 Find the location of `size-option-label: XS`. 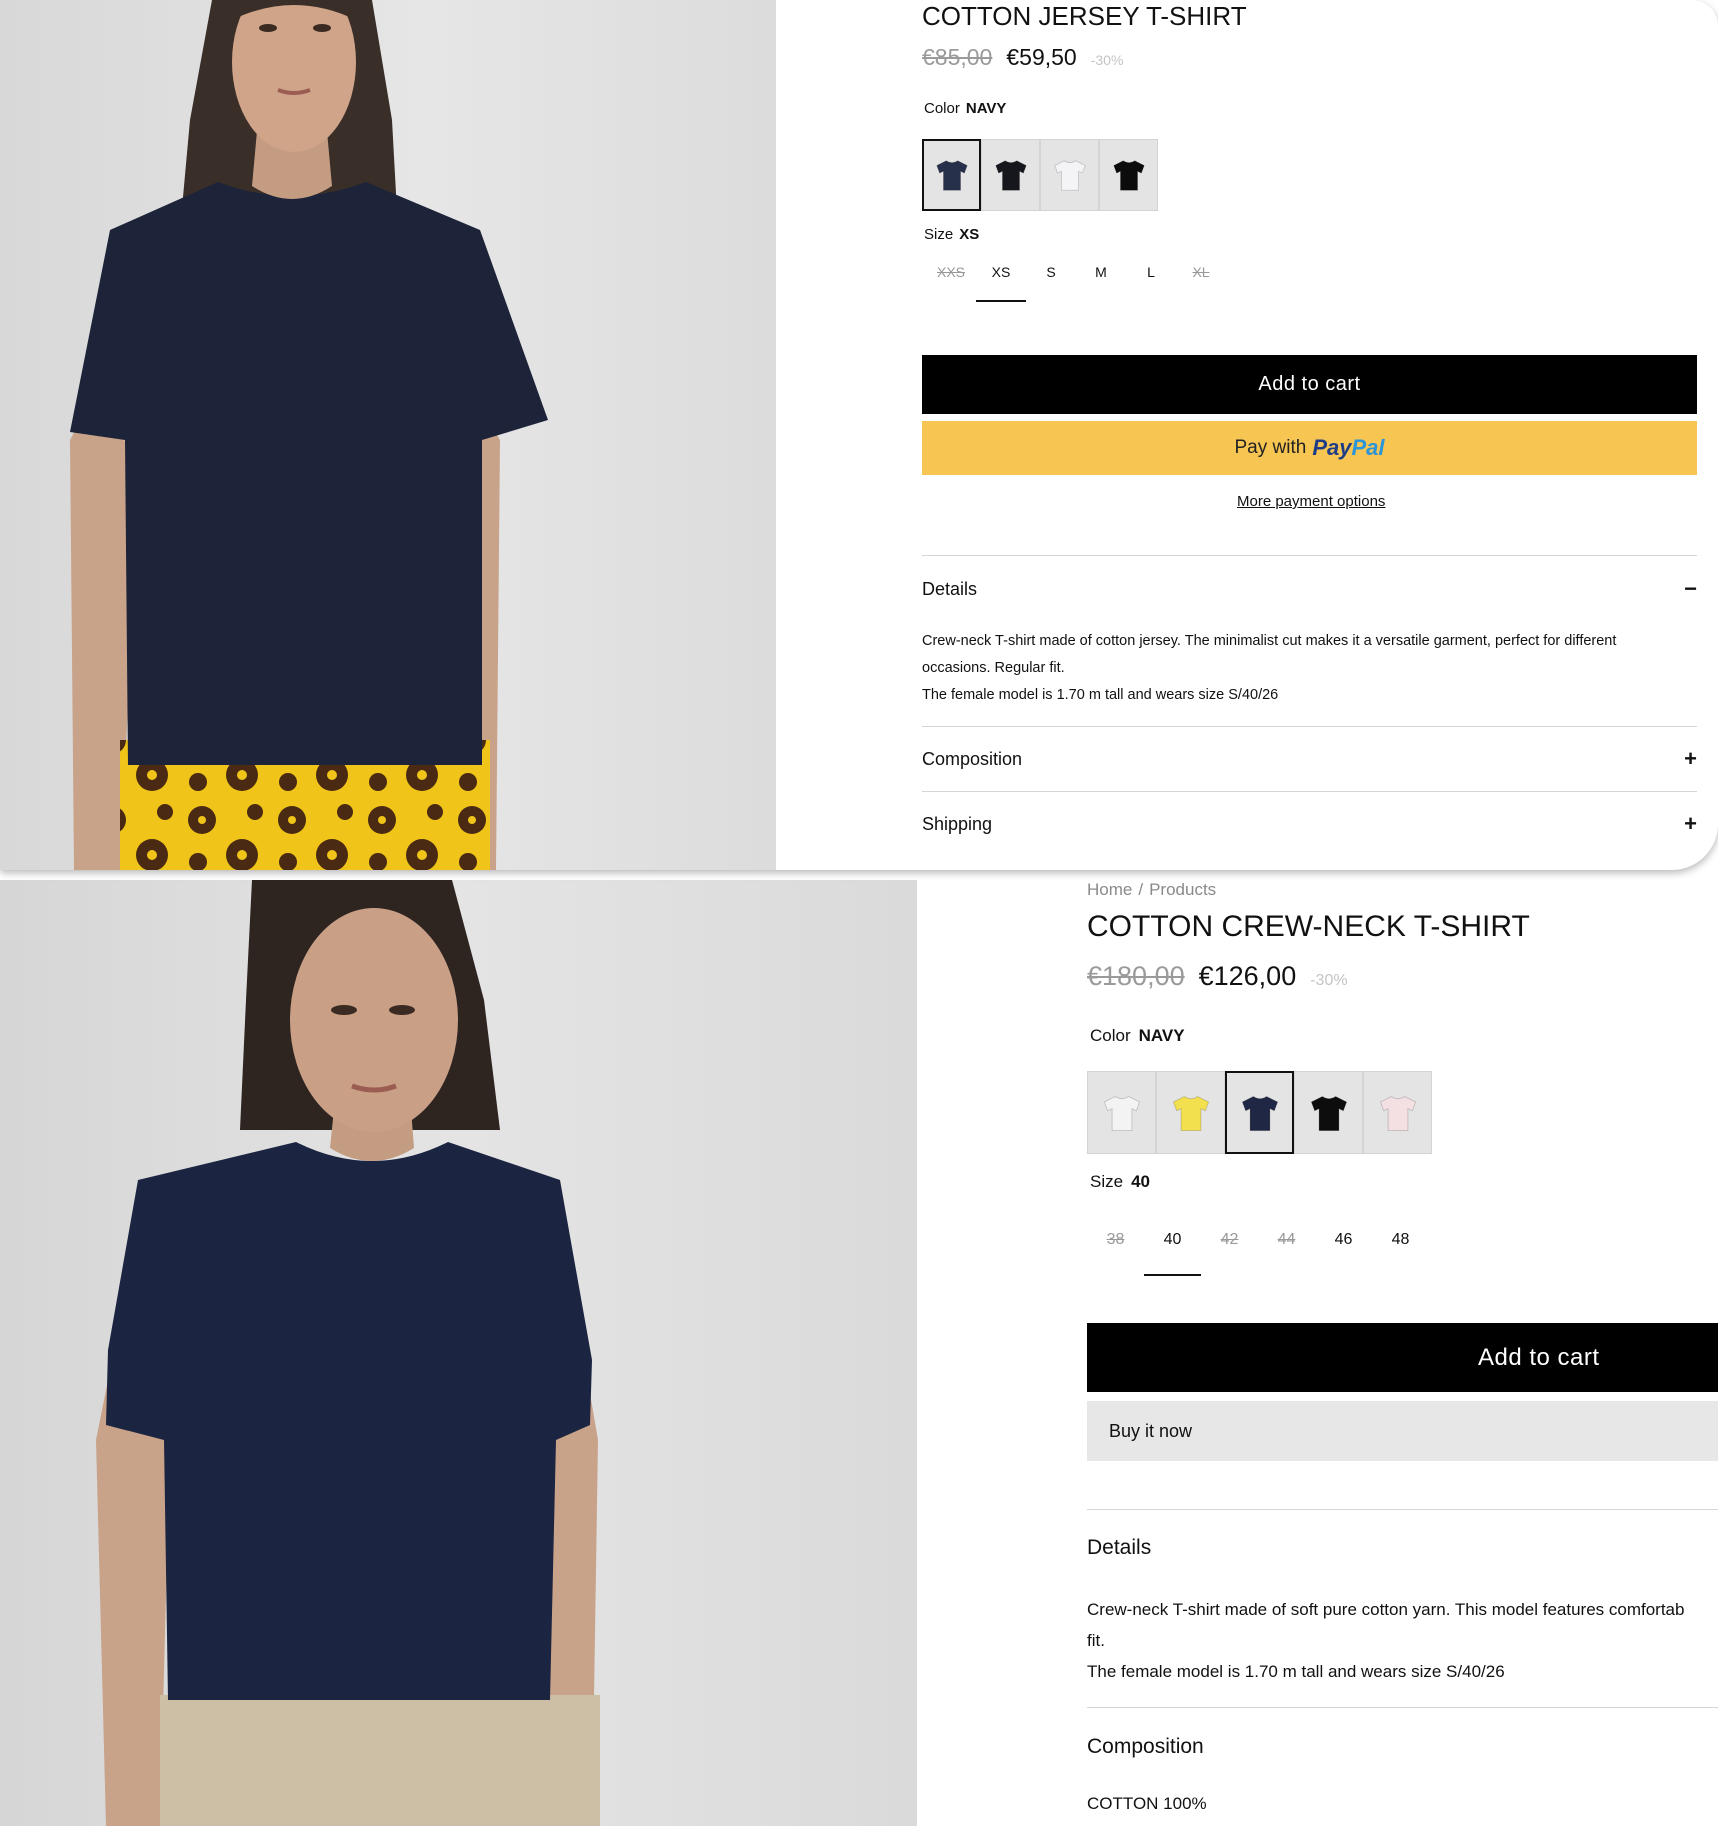

size-option-label: XS is located at coordinates (1001, 272).